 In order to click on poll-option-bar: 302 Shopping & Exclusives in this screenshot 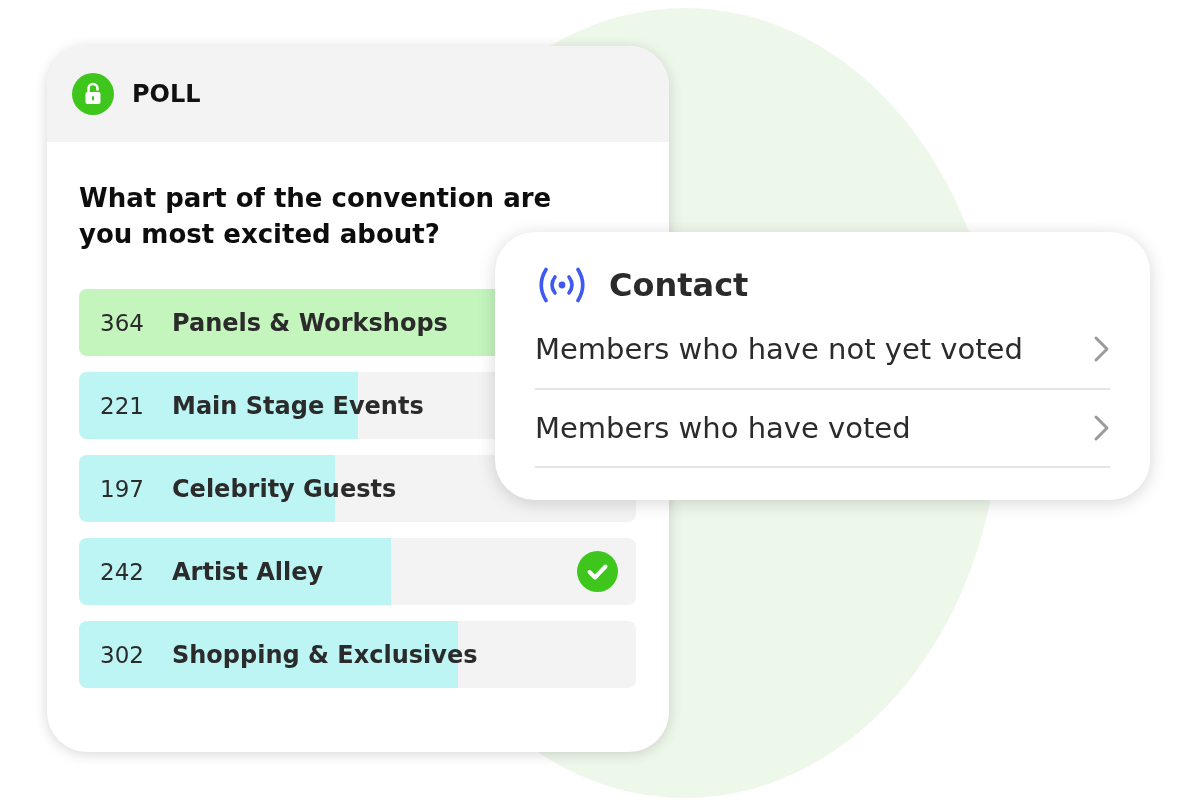, I will do `click(357, 654)`.